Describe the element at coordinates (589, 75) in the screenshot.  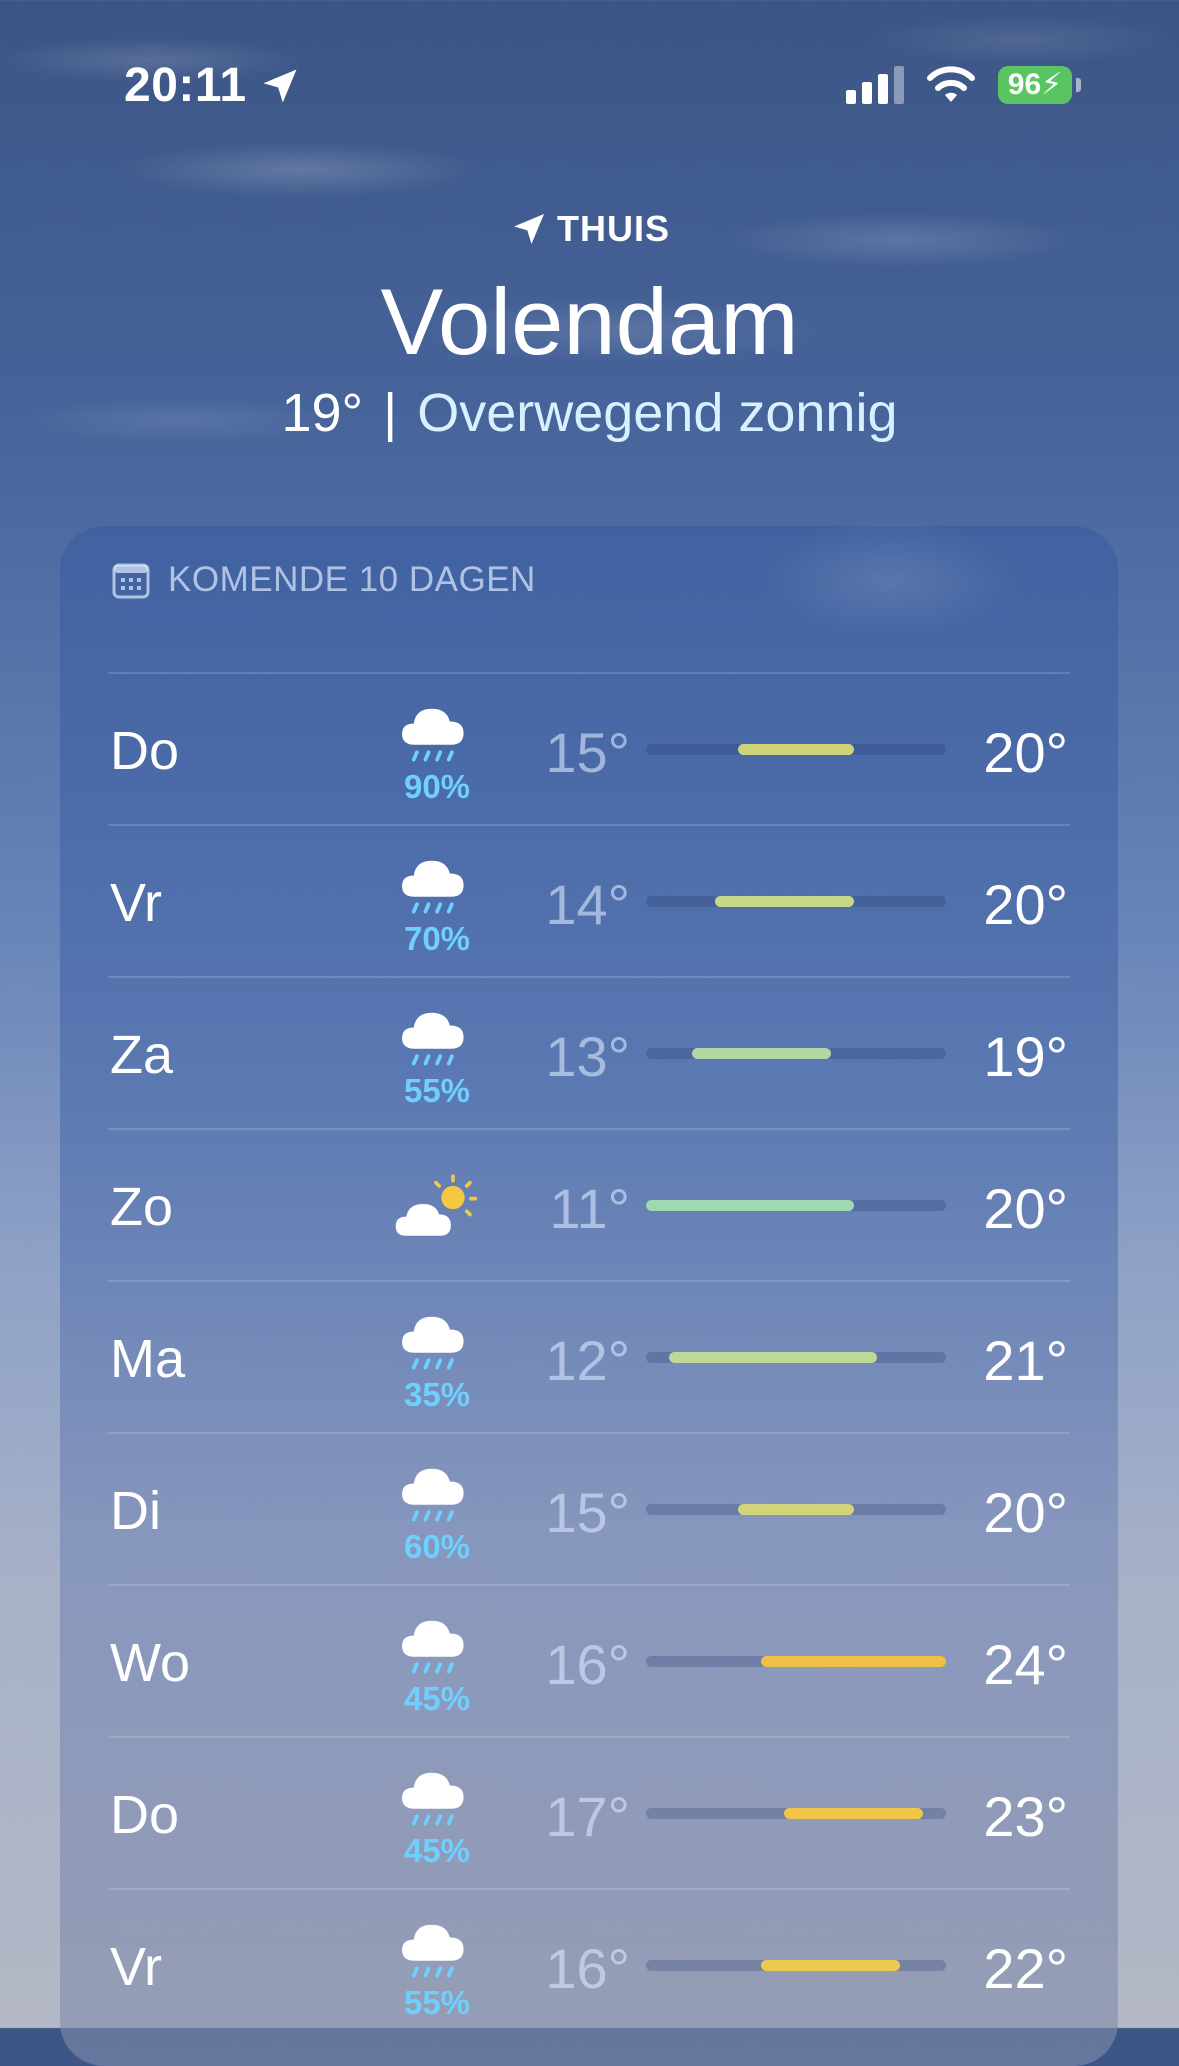
I see `status-bar: 20:11 96⚡` at that location.